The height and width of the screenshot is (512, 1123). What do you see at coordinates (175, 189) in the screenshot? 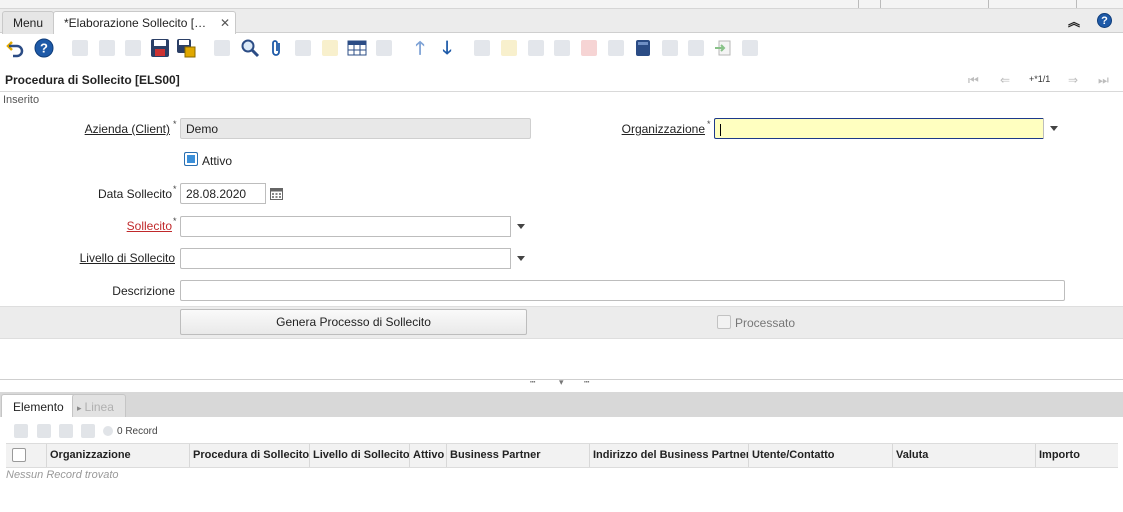
I see `date-required-mark: *` at bounding box center [175, 189].